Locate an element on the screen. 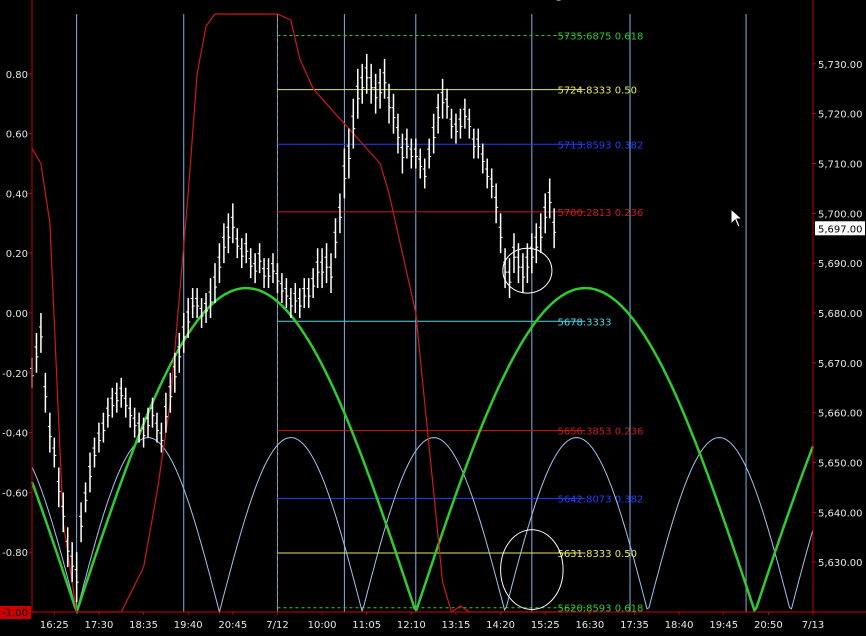 The height and width of the screenshot is (636, 866). fib-label-fib_levels_lower-0: 5656.3853 0.236 is located at coordinates (600, 432).